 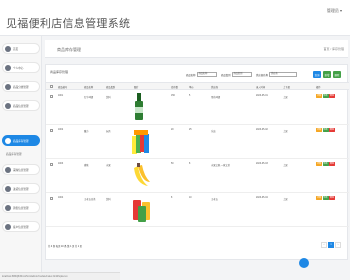 What do you see at coordinates (206, 74) in the screenshot?
I see `name-input: 商品名称` at bounding box center [206, 74].